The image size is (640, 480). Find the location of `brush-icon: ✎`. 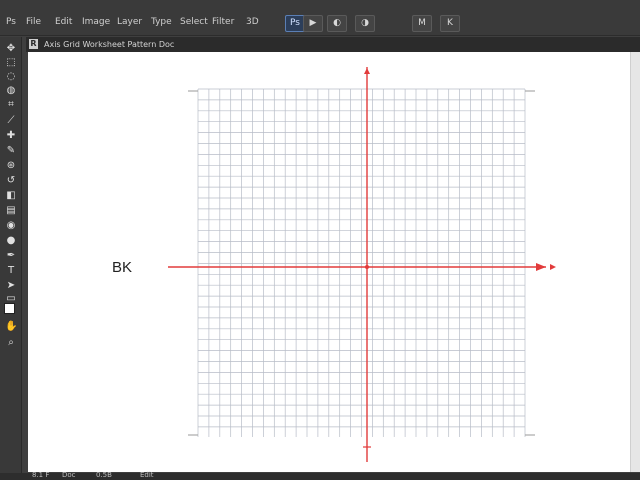

brush-icon: ✎ is located at coordinates (11, 151).